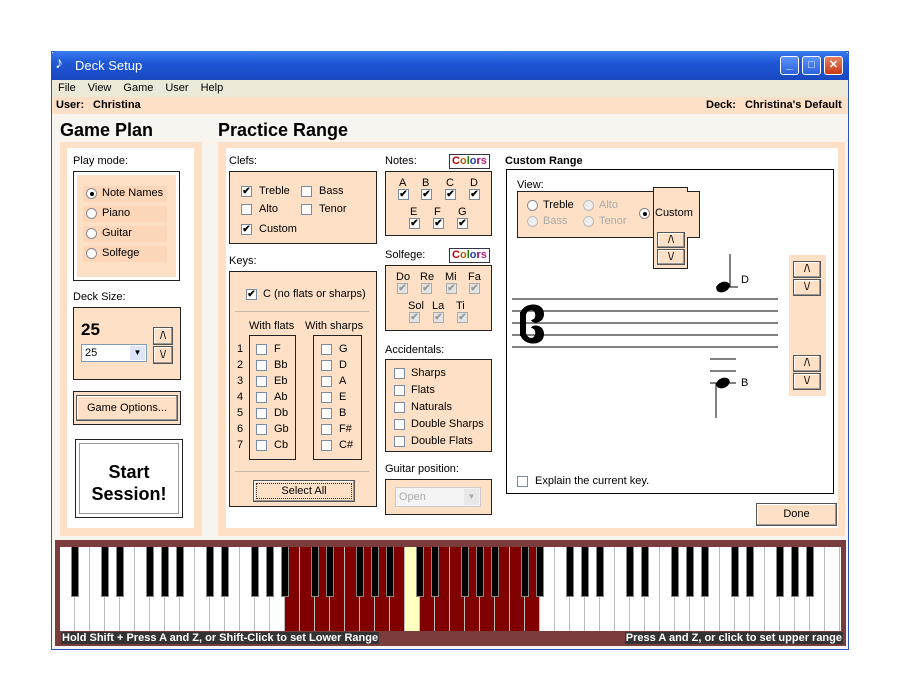 This screenshot has height=700, width=900. Describe the element at coordinates (807, 363) in the screenshot. I see `lower-range-up-button: /\` at that location.